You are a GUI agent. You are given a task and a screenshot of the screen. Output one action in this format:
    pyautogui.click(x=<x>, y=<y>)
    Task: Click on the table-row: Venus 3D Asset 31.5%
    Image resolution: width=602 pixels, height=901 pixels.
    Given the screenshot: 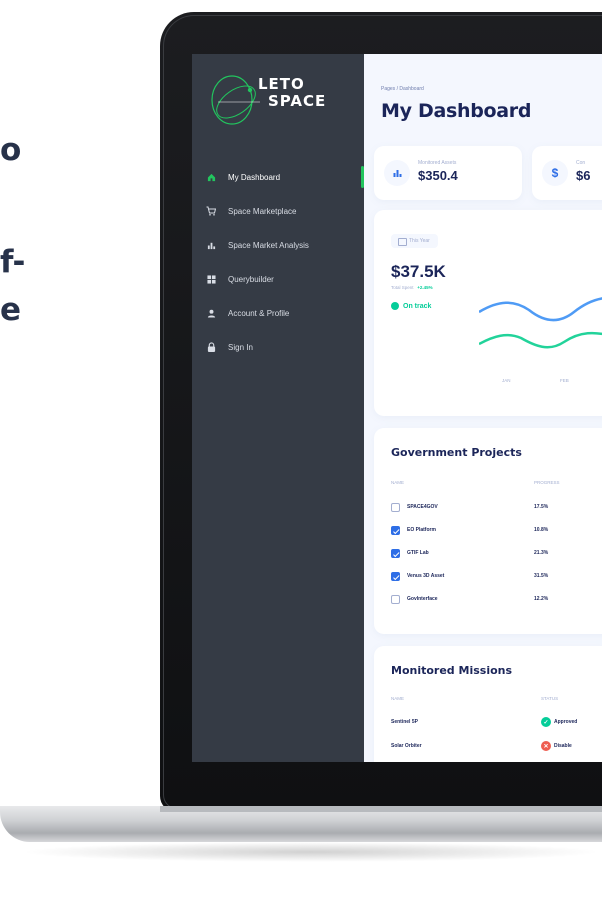 What is the action you would take?
    pyautogui.click(x=496, y=577)
    